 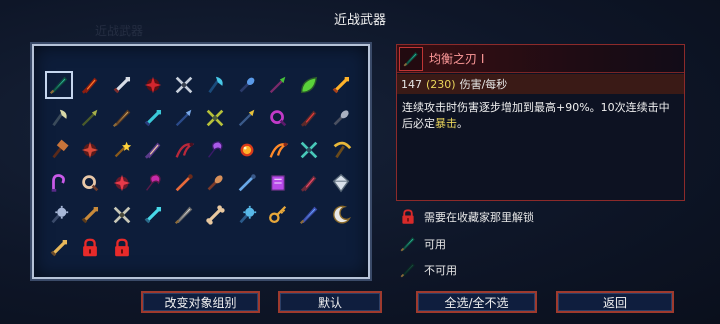 I want to click on back-button: 返回, so click(x=615, y=302).